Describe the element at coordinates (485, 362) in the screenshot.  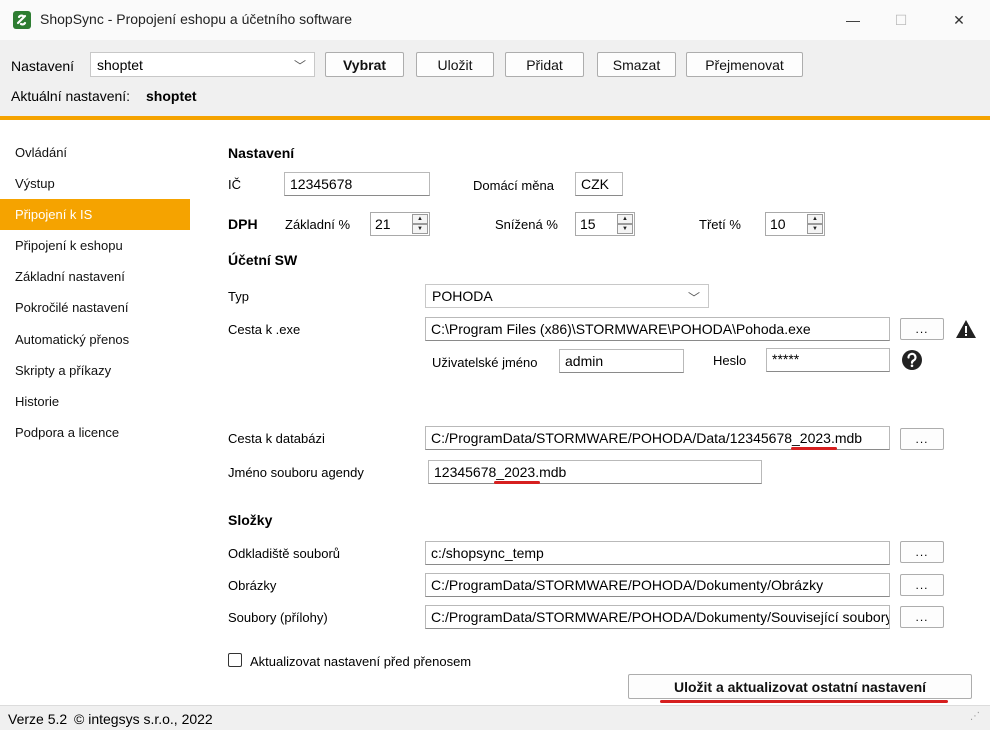
I see `username-label: Uživatelské jméno` at that location.